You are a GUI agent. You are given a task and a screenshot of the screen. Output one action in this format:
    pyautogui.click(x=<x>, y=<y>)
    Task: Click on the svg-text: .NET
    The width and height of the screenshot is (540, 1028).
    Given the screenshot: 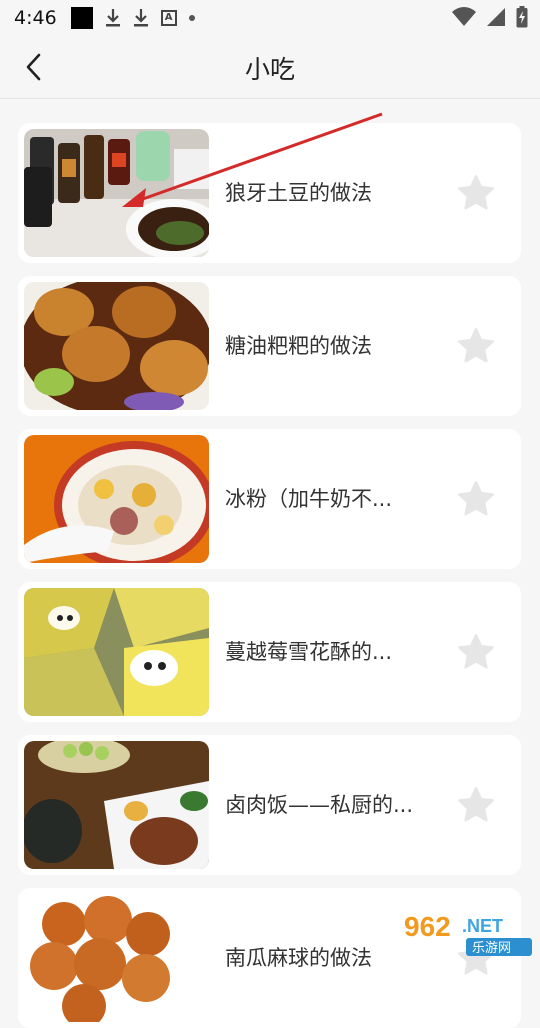 What is the action you would take?
    pyautogui.click(x=482, y=926)
    